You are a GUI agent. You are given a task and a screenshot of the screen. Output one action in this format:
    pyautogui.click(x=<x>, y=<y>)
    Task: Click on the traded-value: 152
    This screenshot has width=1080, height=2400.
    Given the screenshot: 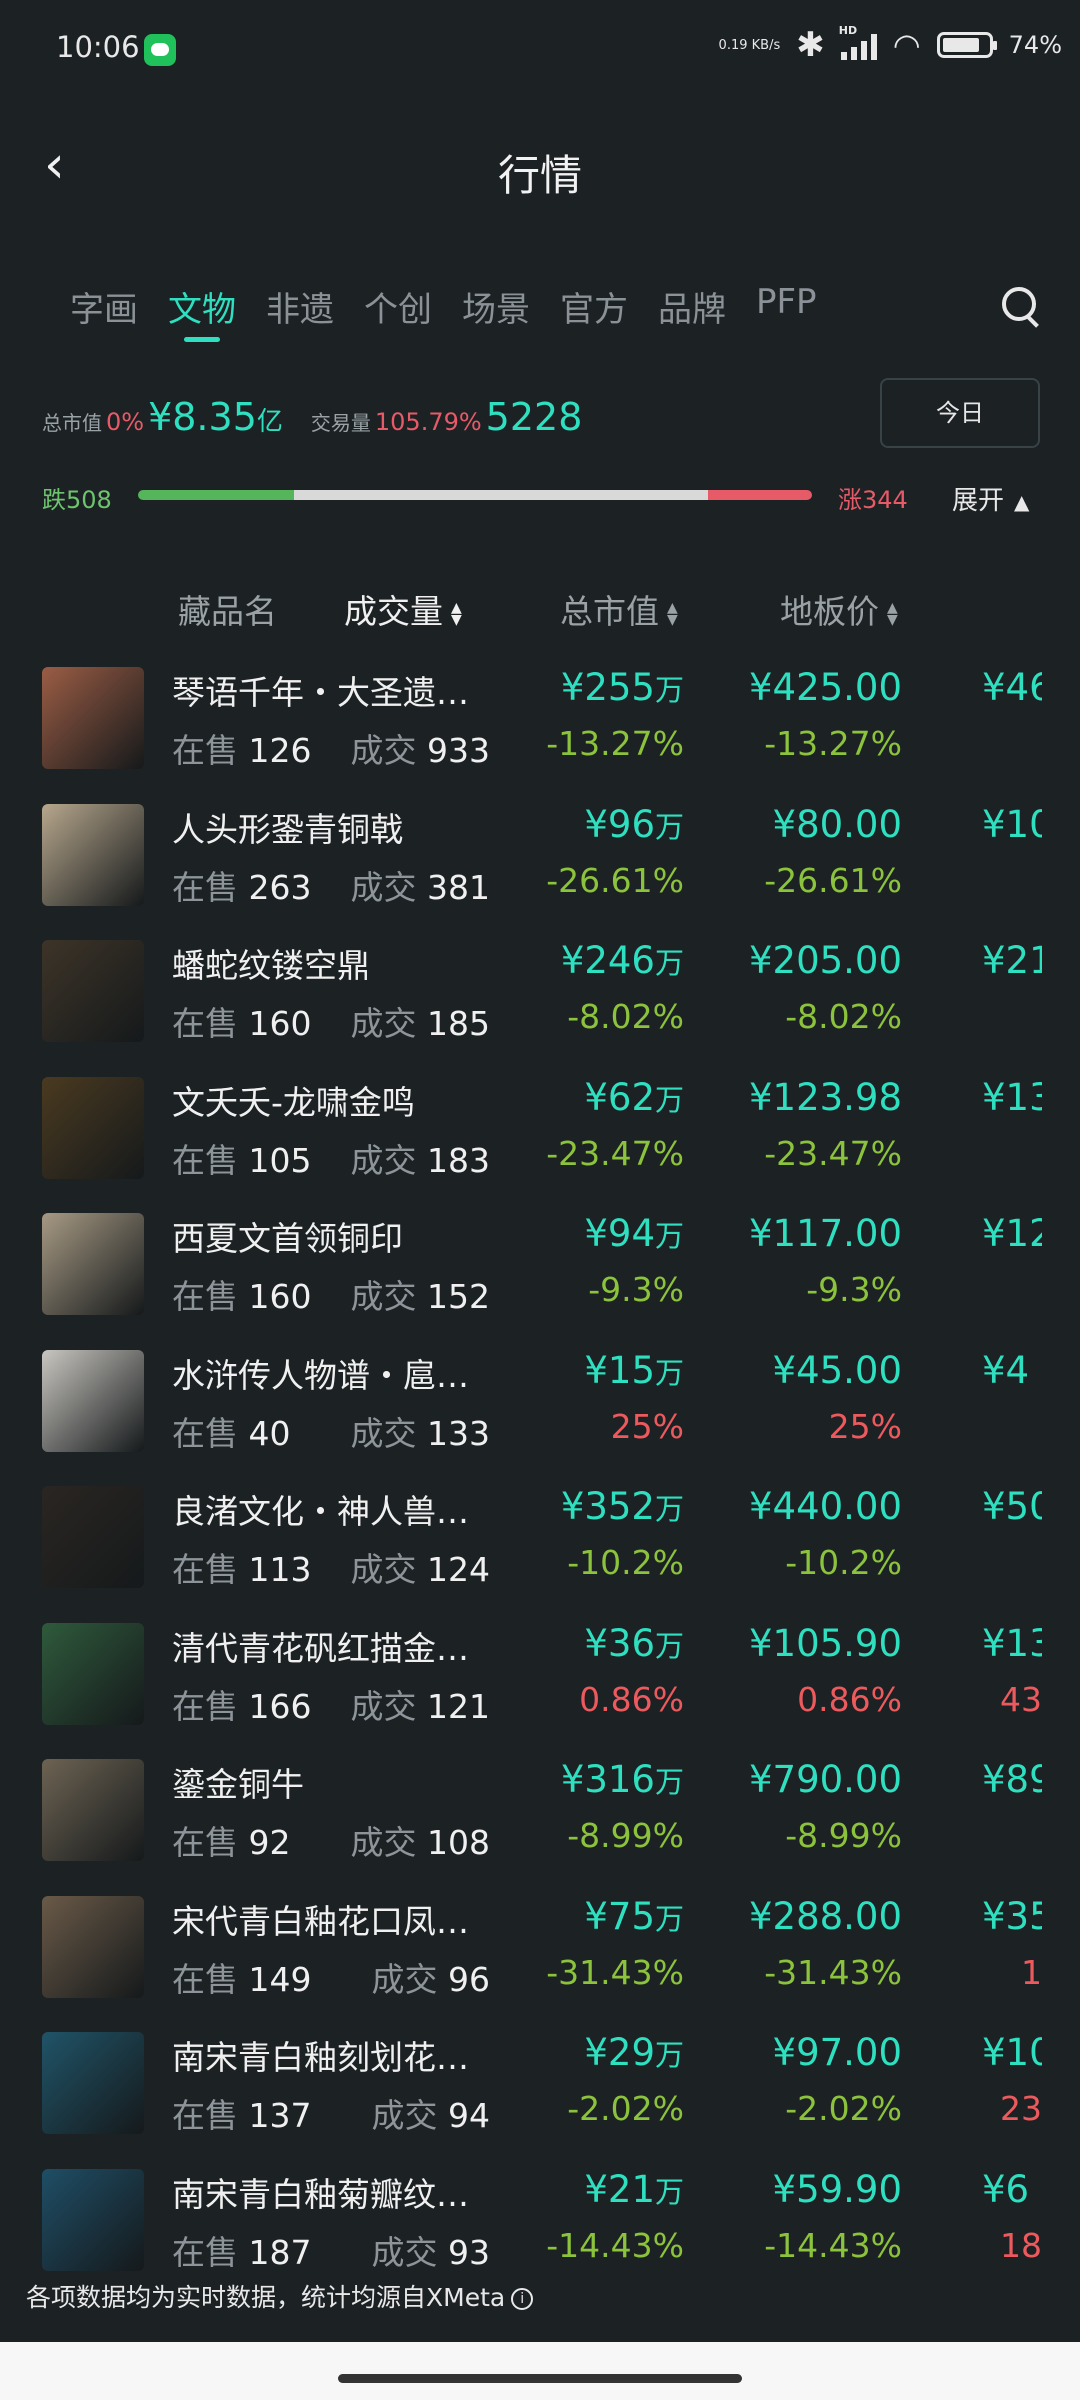 What is the action you would take?
    pyautogui.click(x=458, y=1296)
    